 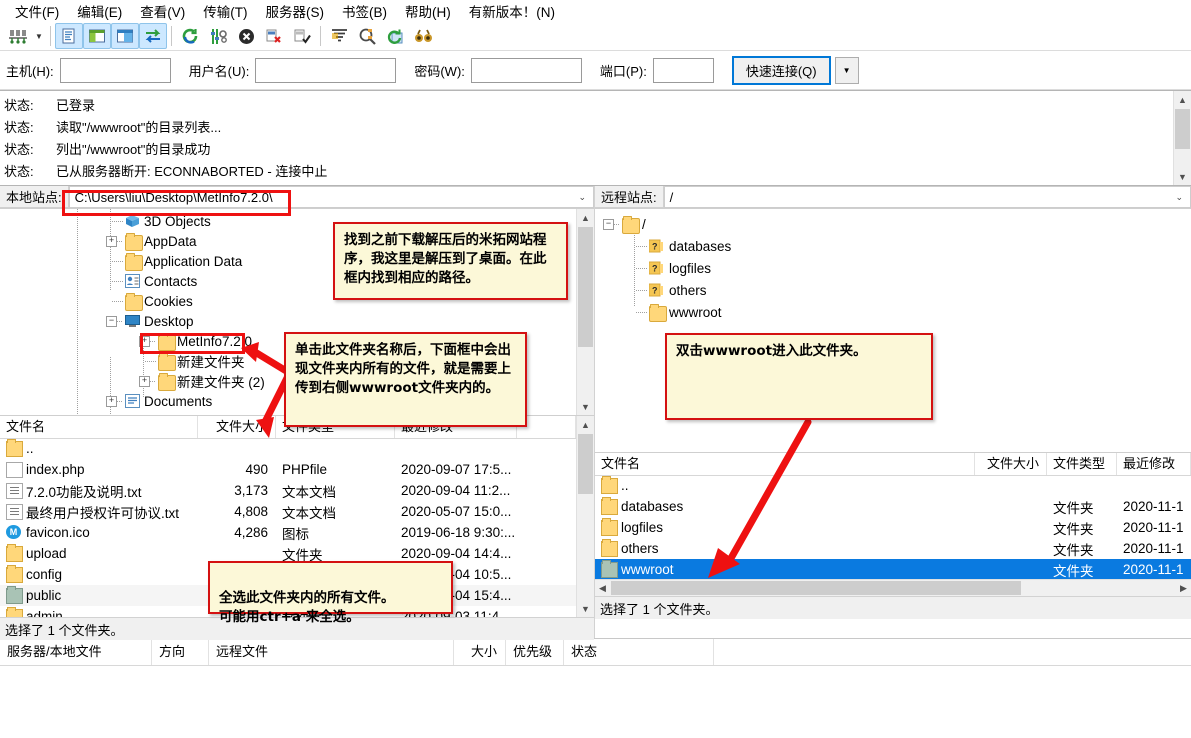 I want to click on menu-item-bookmarks: 书签(B), so click(x=364, y=11).